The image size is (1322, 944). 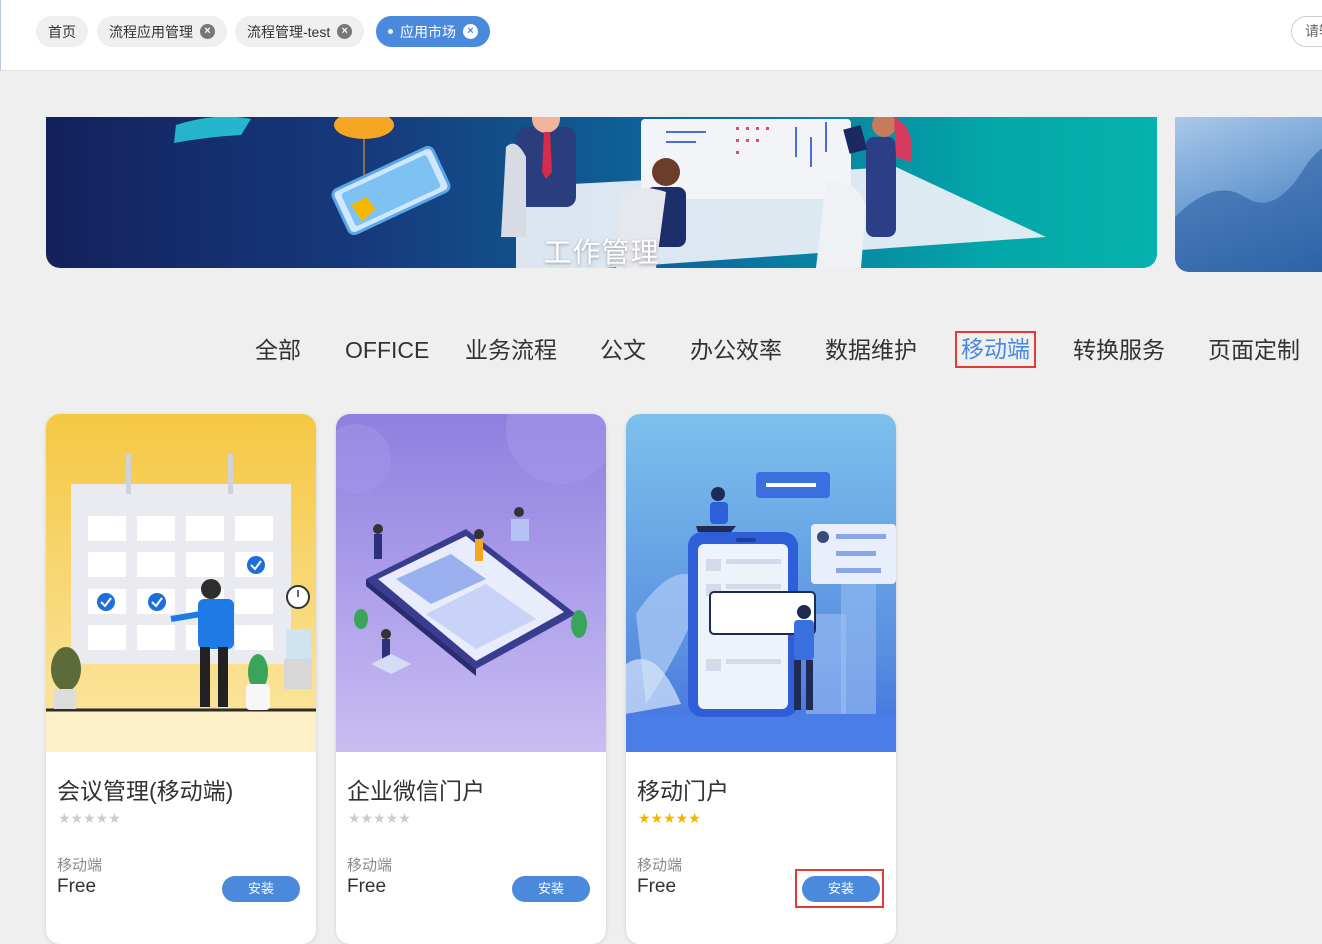 What do you see at coordinates (995, 349) in the screenshot?
I see `category-mobile: 移动端` at bounding box center [995, 349].